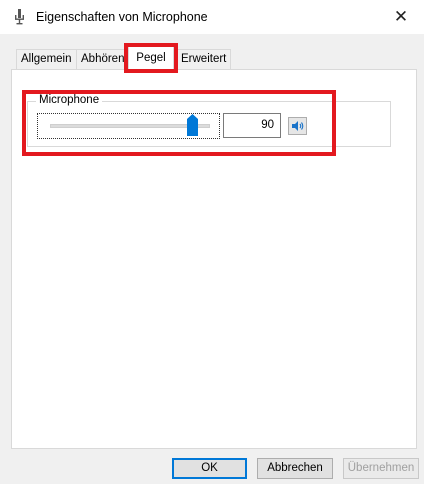 This screenshot has width=424, height=484. I want to click on apply-button: Übernehmen, so click(381, 468).